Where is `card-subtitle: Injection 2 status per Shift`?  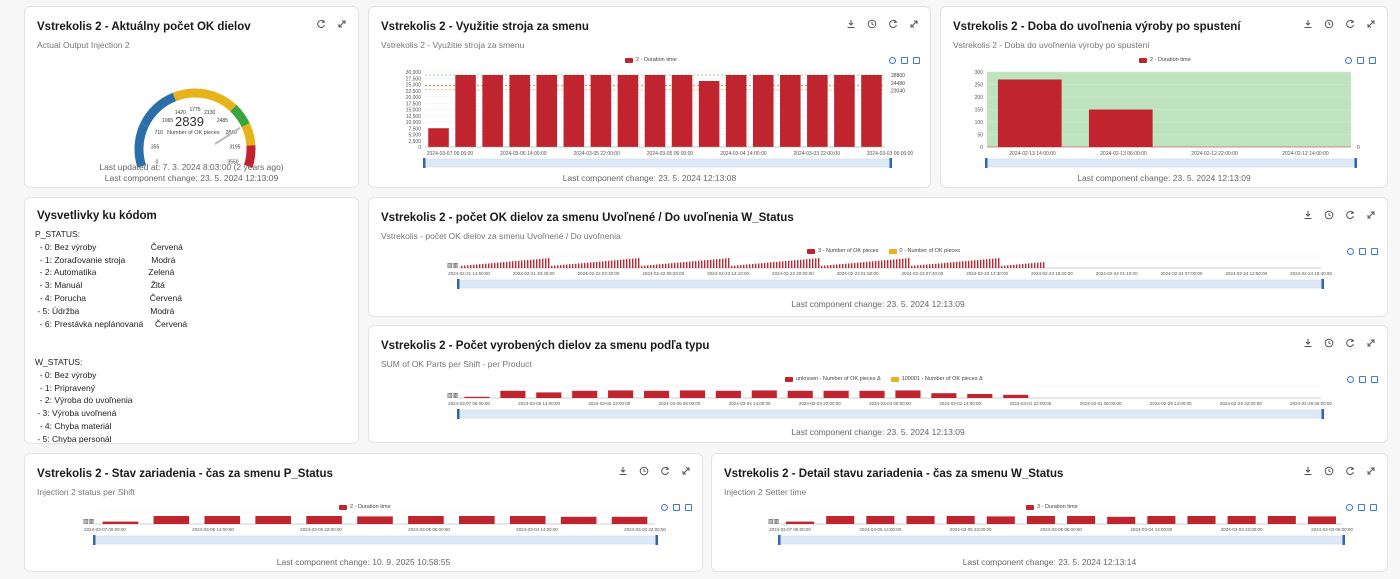
card-subtitle: Injection 2 status per Shift is located at coordinates (86, 492).